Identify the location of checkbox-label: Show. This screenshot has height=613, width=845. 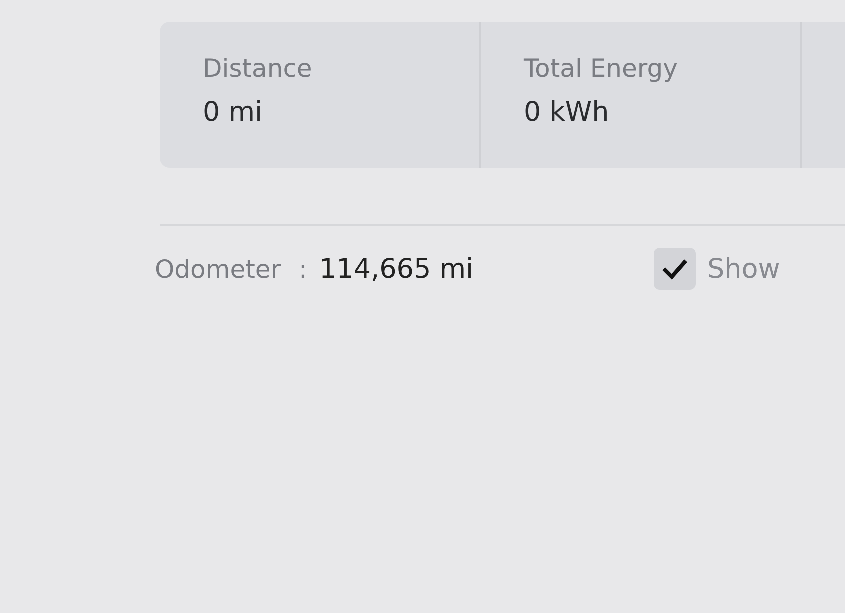
(744, 269).